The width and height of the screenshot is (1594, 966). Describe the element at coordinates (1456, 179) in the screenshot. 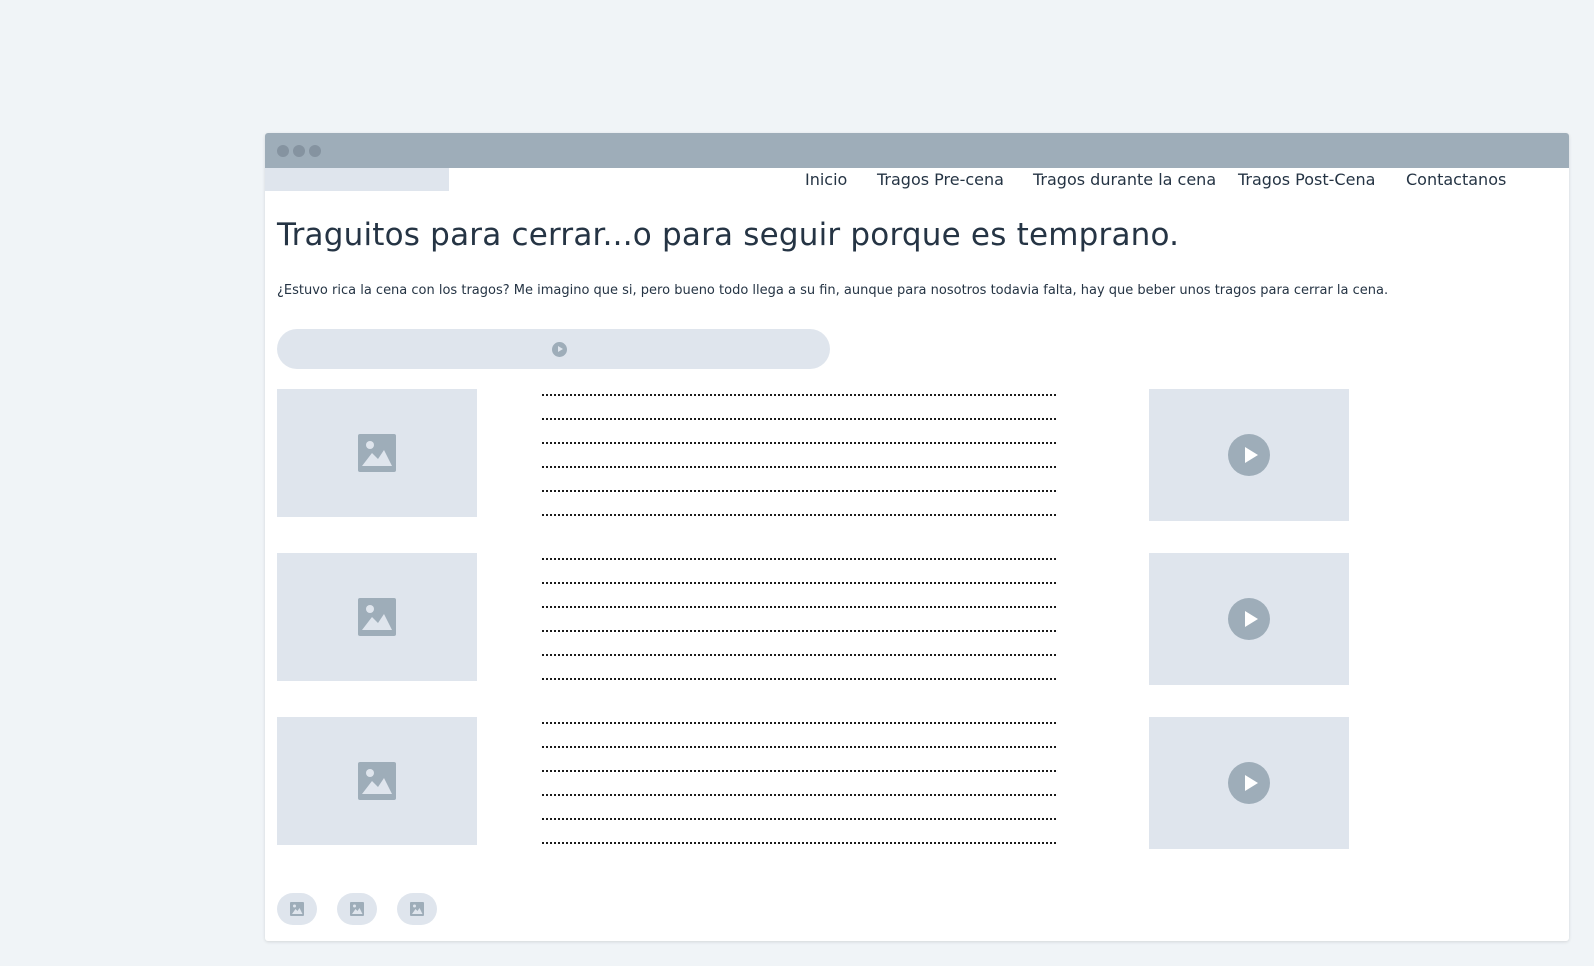

I see `nav-item-contactanos: Contactanos` at that location.